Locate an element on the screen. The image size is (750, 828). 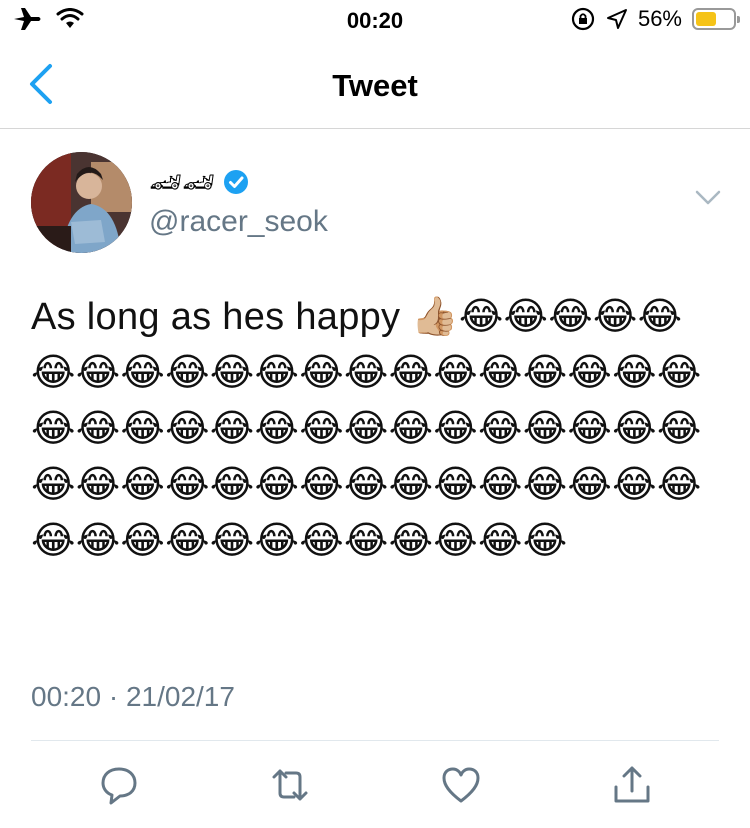
display-name-text: 🏎🏎 is located at coordinates (182, 182).